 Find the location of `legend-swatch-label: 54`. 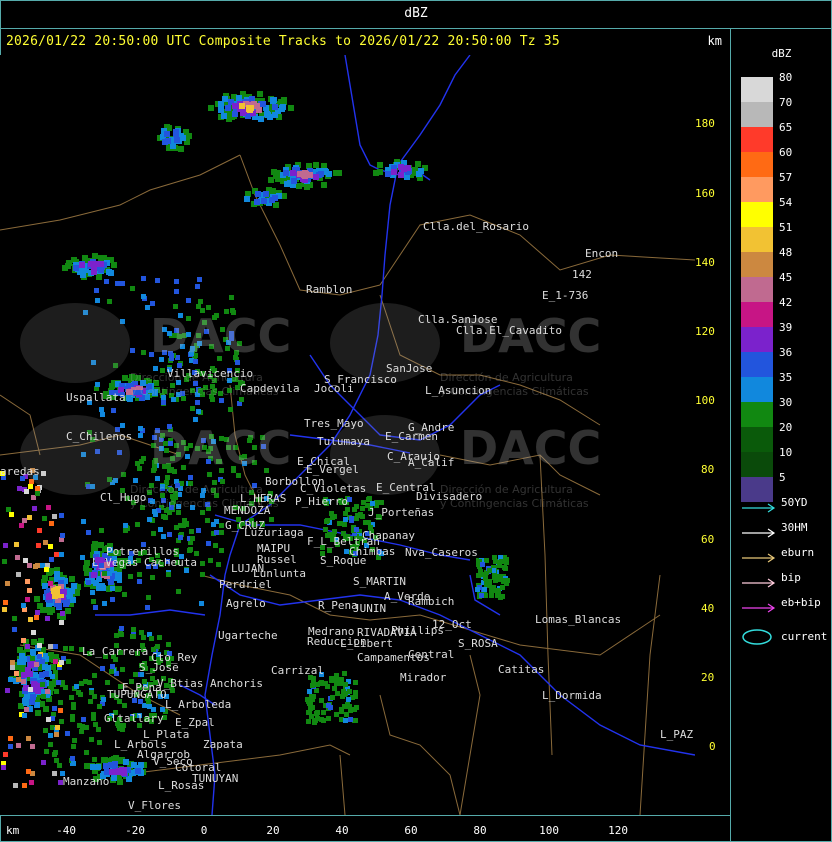

legend-swatch-label: 54 is located at coordinates (786, 202).